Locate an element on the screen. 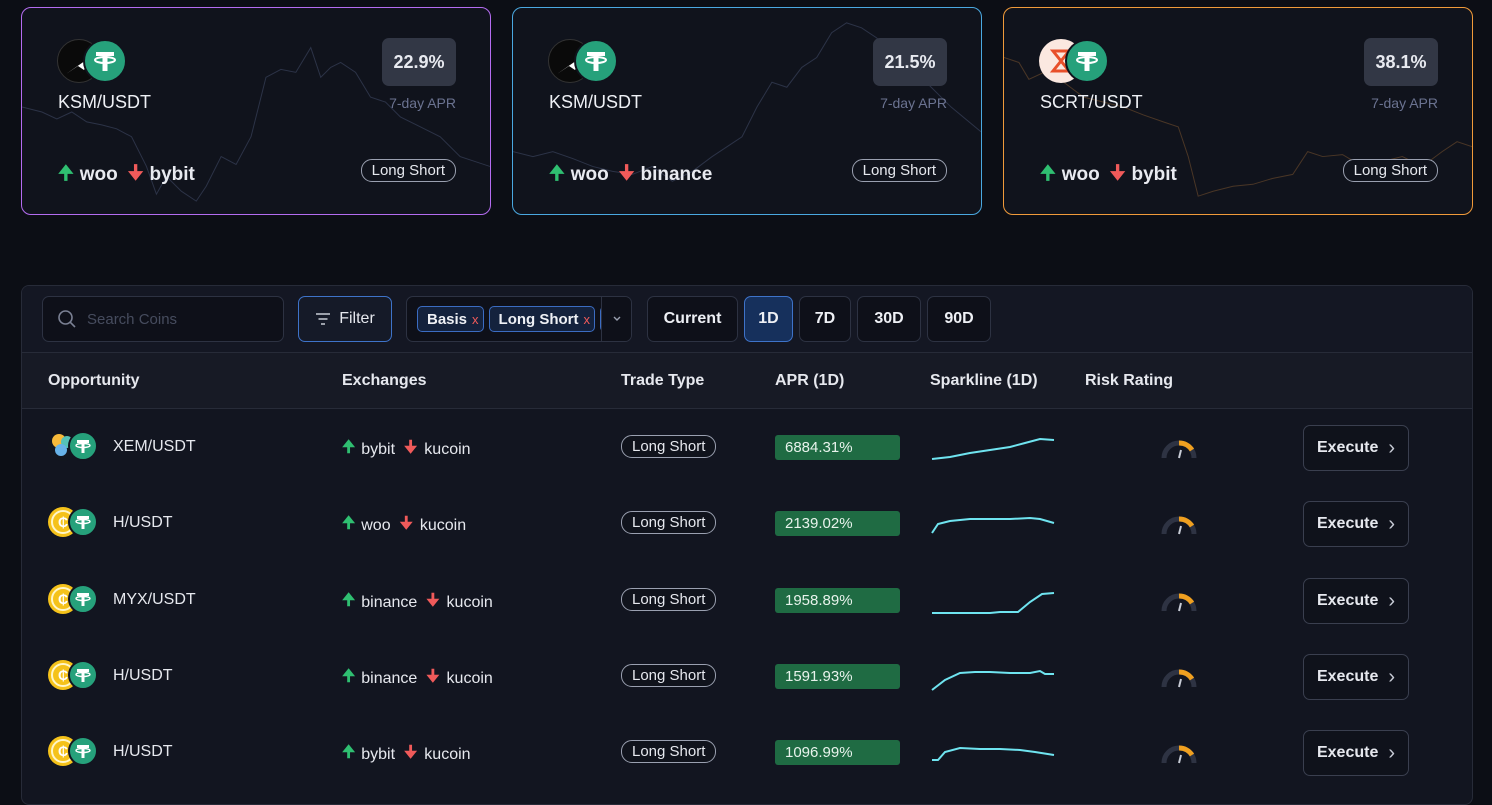 Image resolution: width=1492 pixels, height=805 pixels. card-short-exchange: bybit is located at coordinates (1154, 174).